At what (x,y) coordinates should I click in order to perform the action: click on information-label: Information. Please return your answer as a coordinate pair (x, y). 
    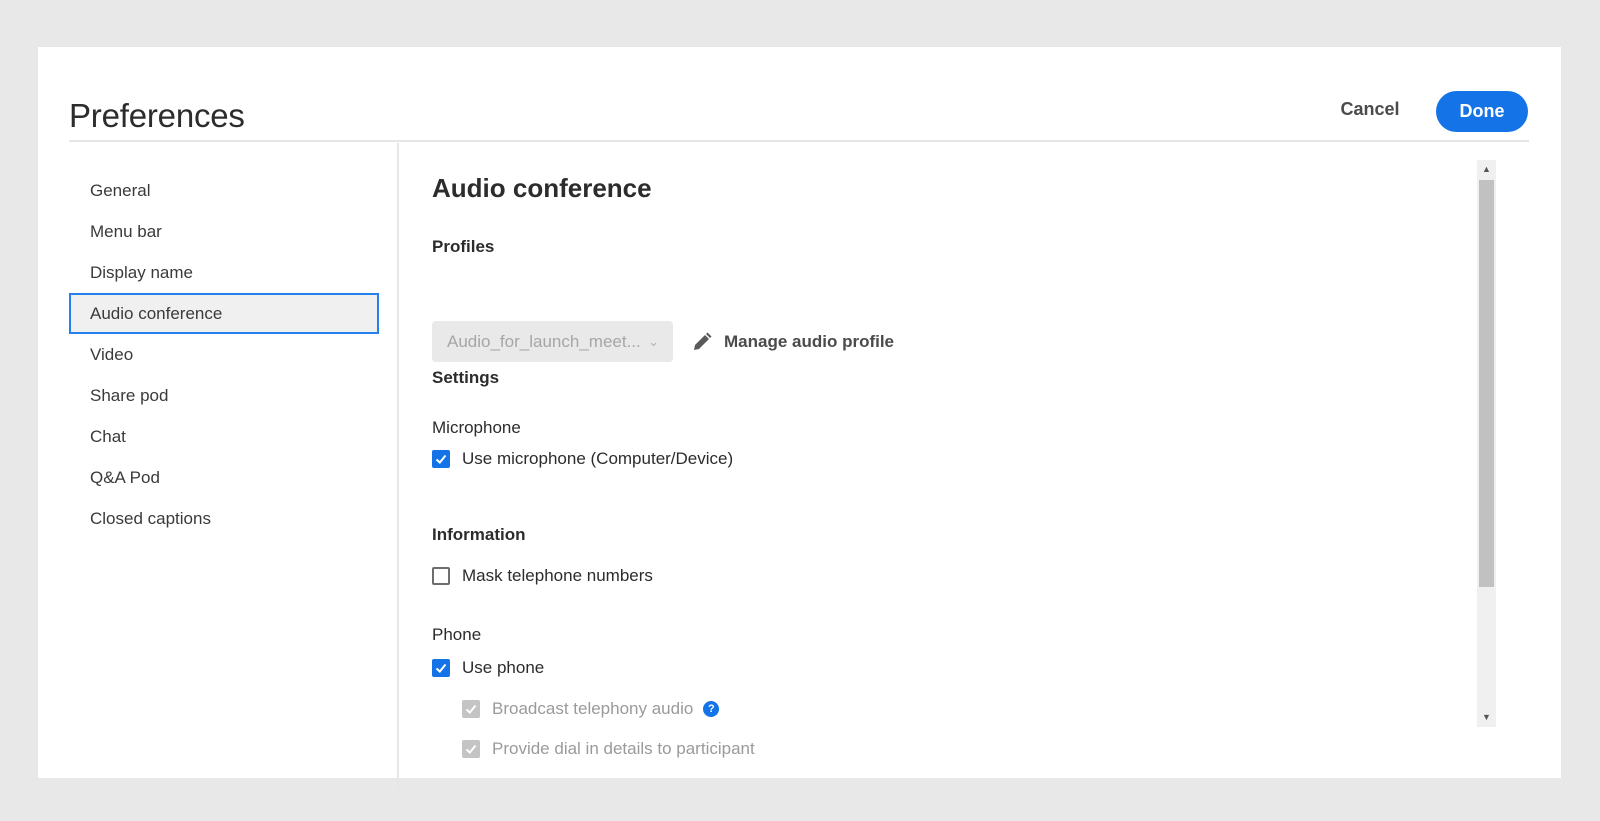
    Looking at the image, I should click on (479, 534).